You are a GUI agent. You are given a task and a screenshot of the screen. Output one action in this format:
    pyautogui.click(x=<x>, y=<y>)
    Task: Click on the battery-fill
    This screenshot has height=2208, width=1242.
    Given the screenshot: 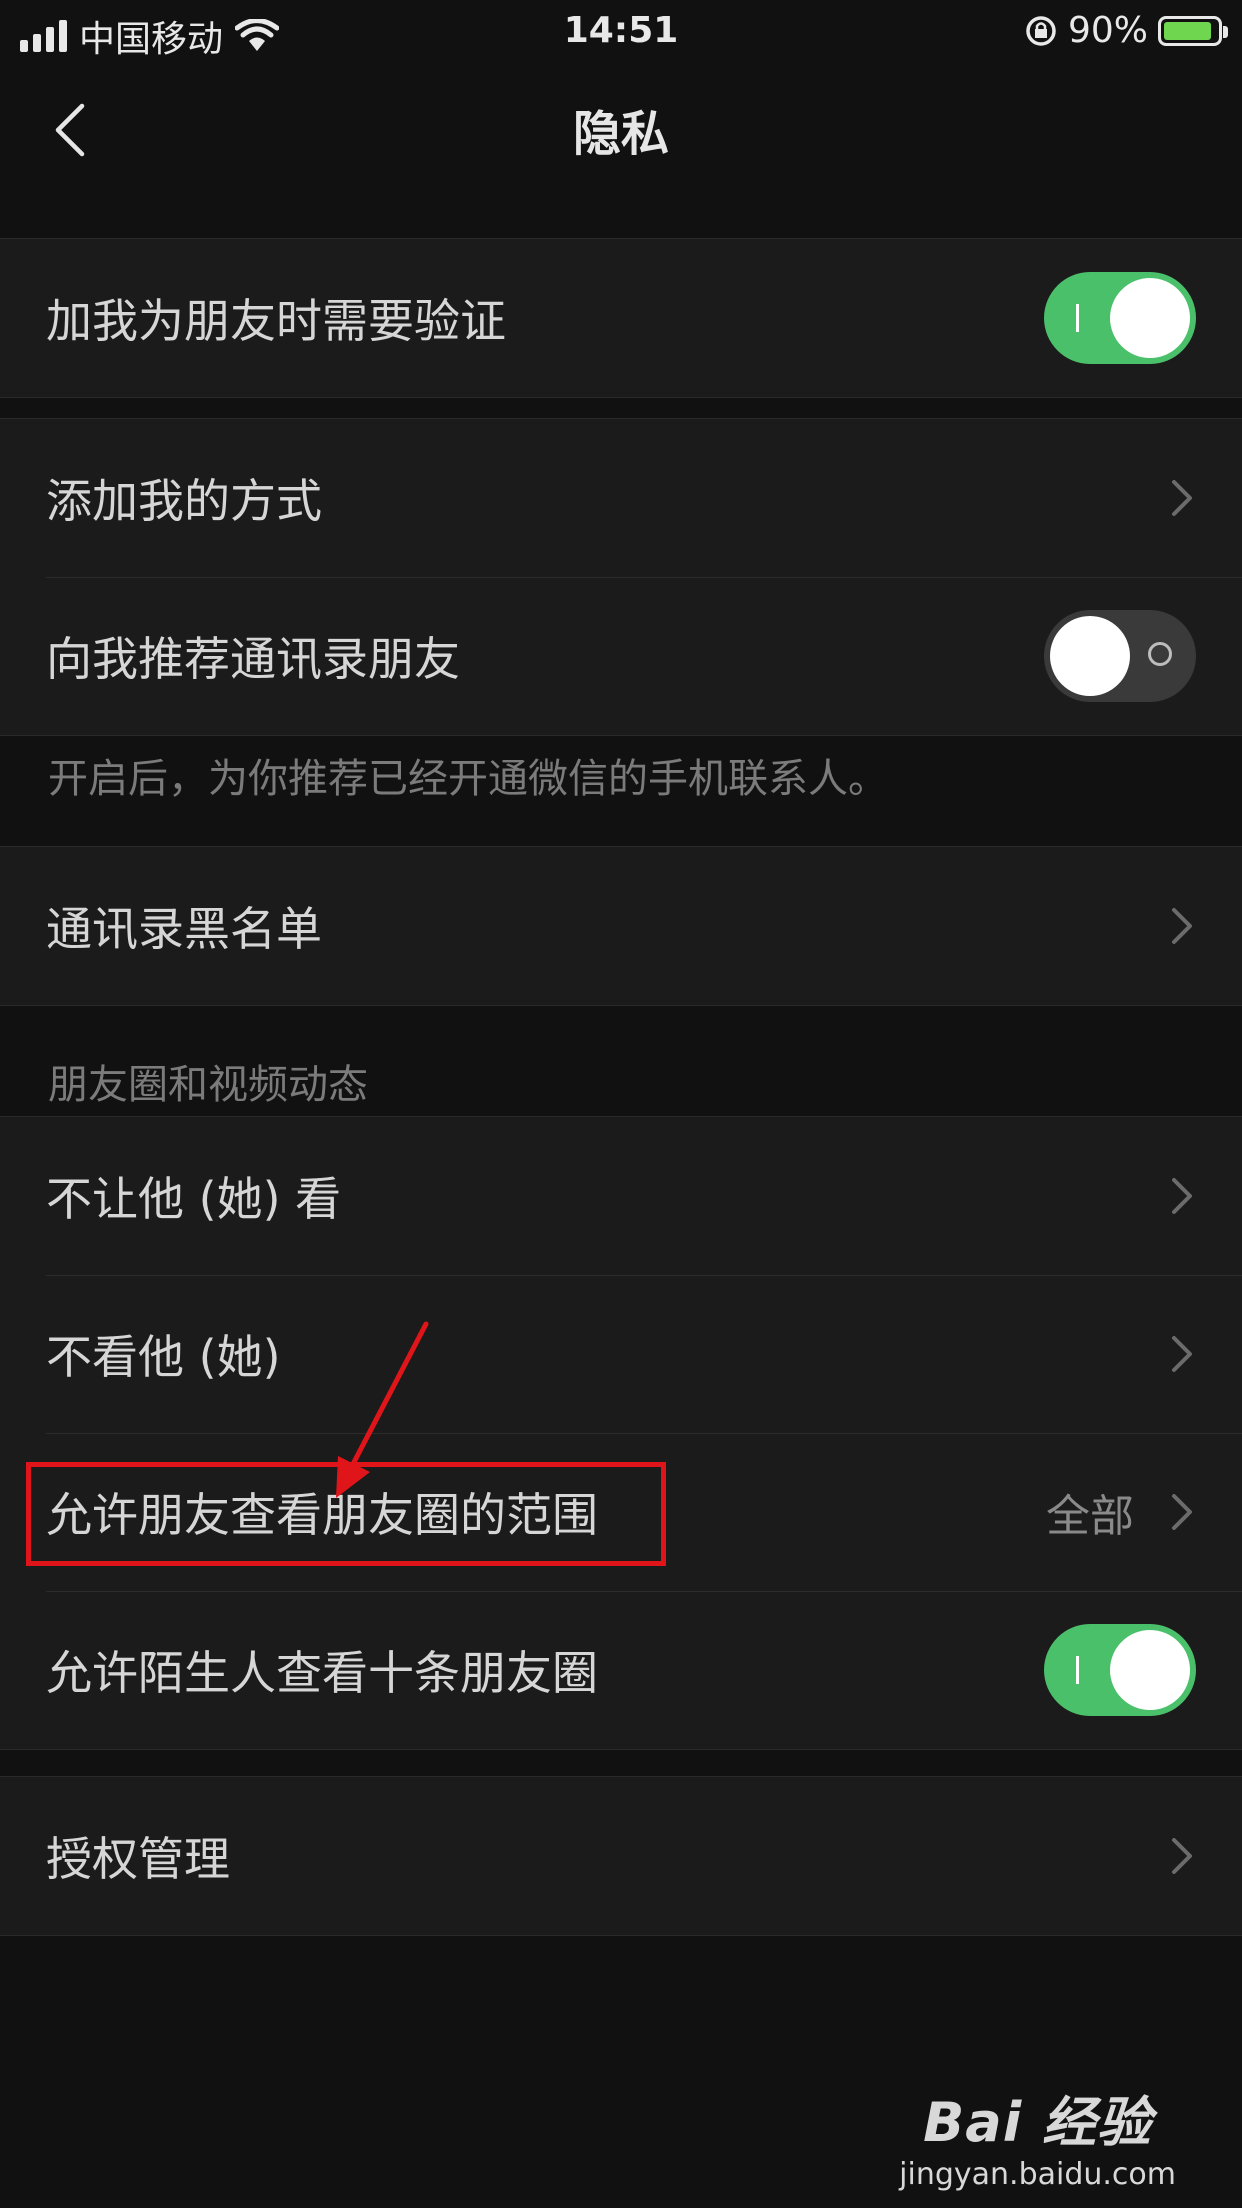 What is the action you would take?
    pyautogui.click(x=1187, y=30)
    